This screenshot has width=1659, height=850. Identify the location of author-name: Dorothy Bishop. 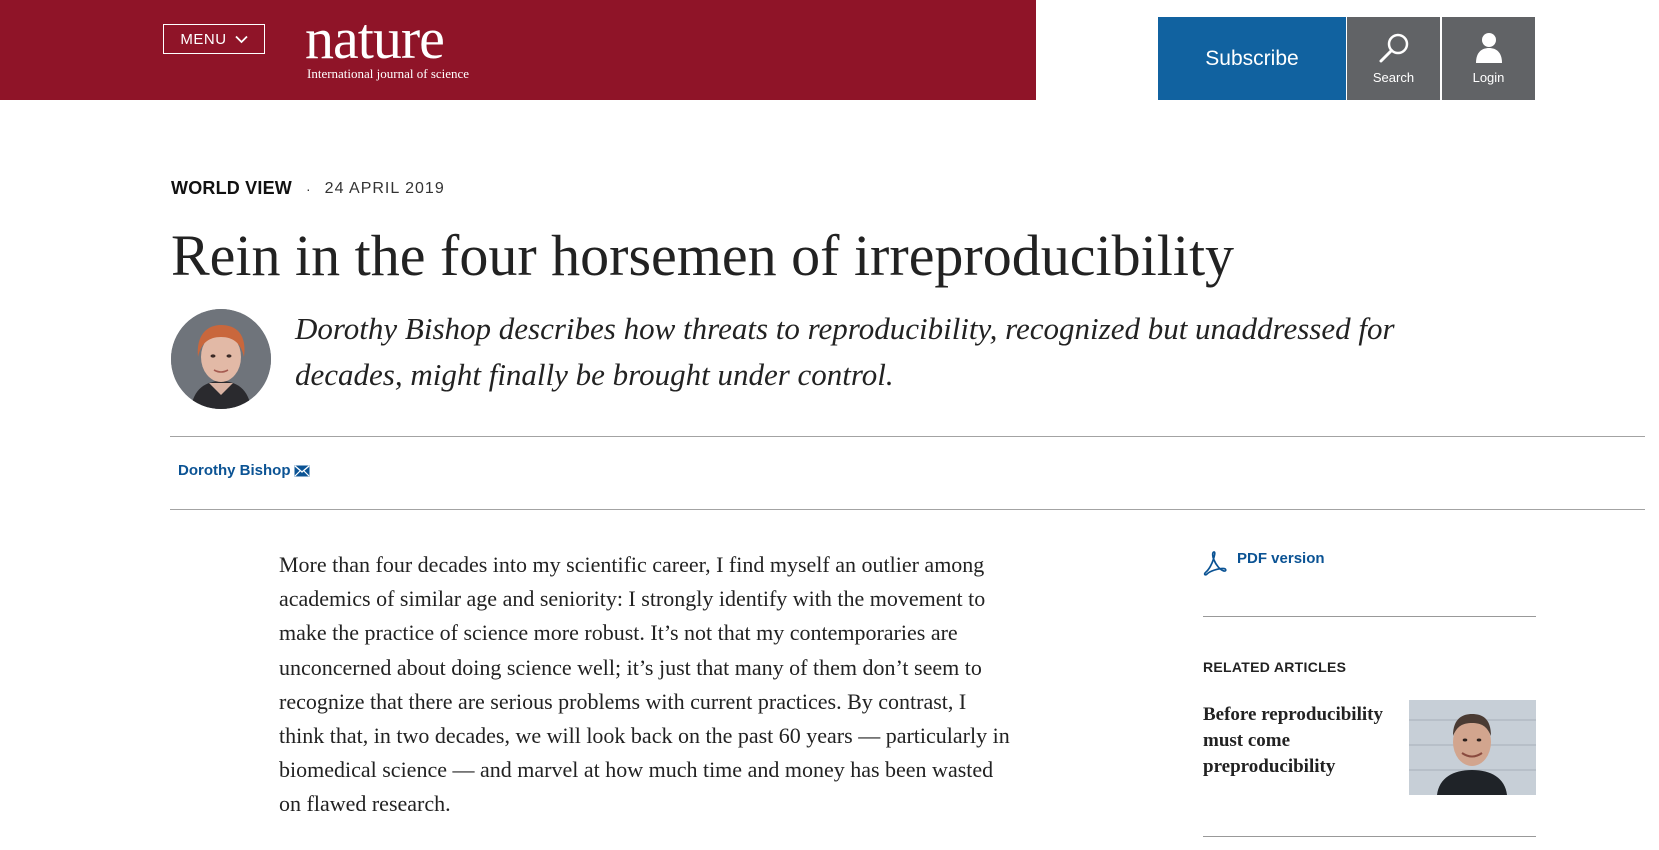
(234, 470).